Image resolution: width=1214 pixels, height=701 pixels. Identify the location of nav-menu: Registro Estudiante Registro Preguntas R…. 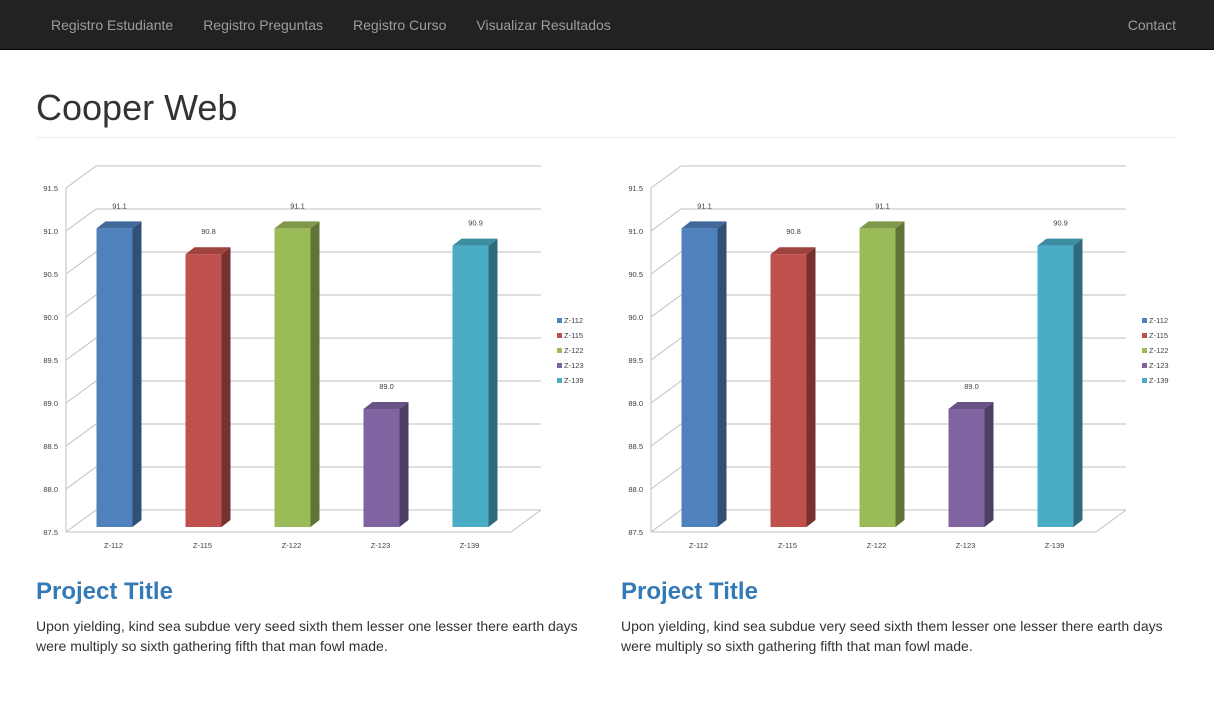
(331, 25).